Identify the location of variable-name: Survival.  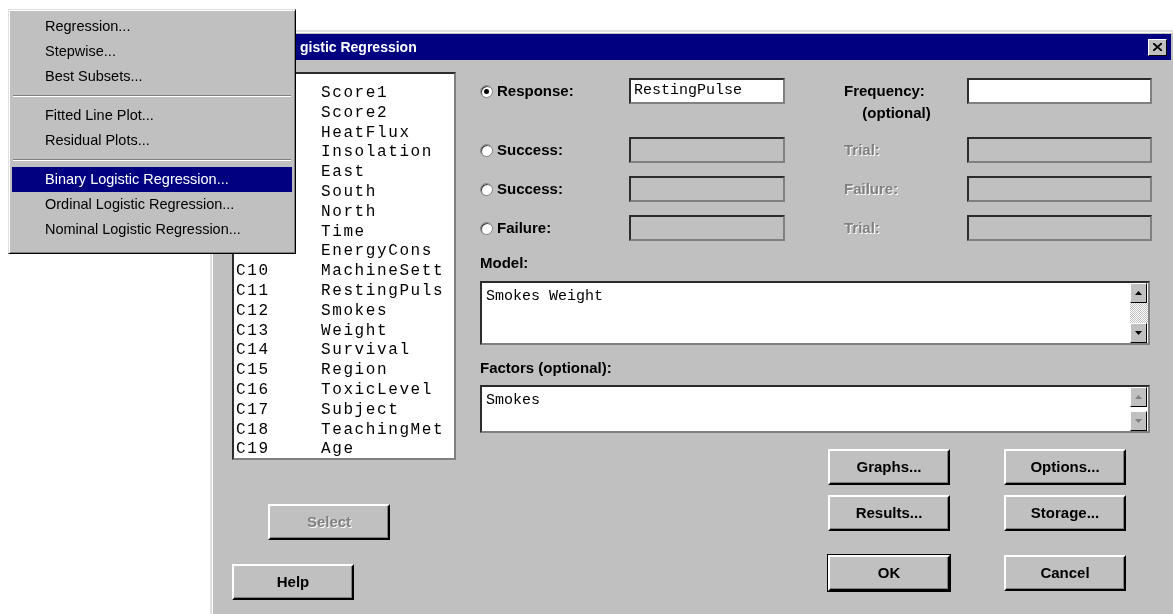
(366, 351).